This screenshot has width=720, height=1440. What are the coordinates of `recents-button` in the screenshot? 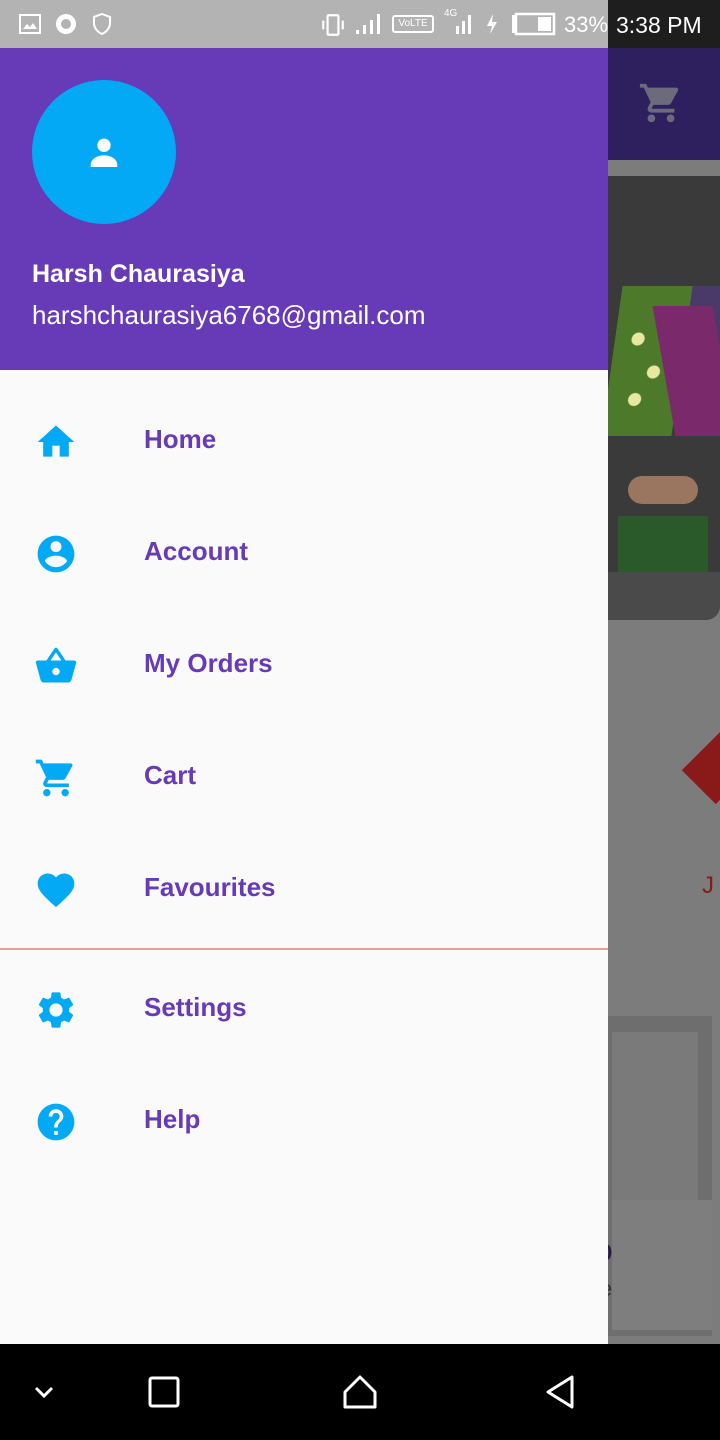 It's located at (164, 1392).